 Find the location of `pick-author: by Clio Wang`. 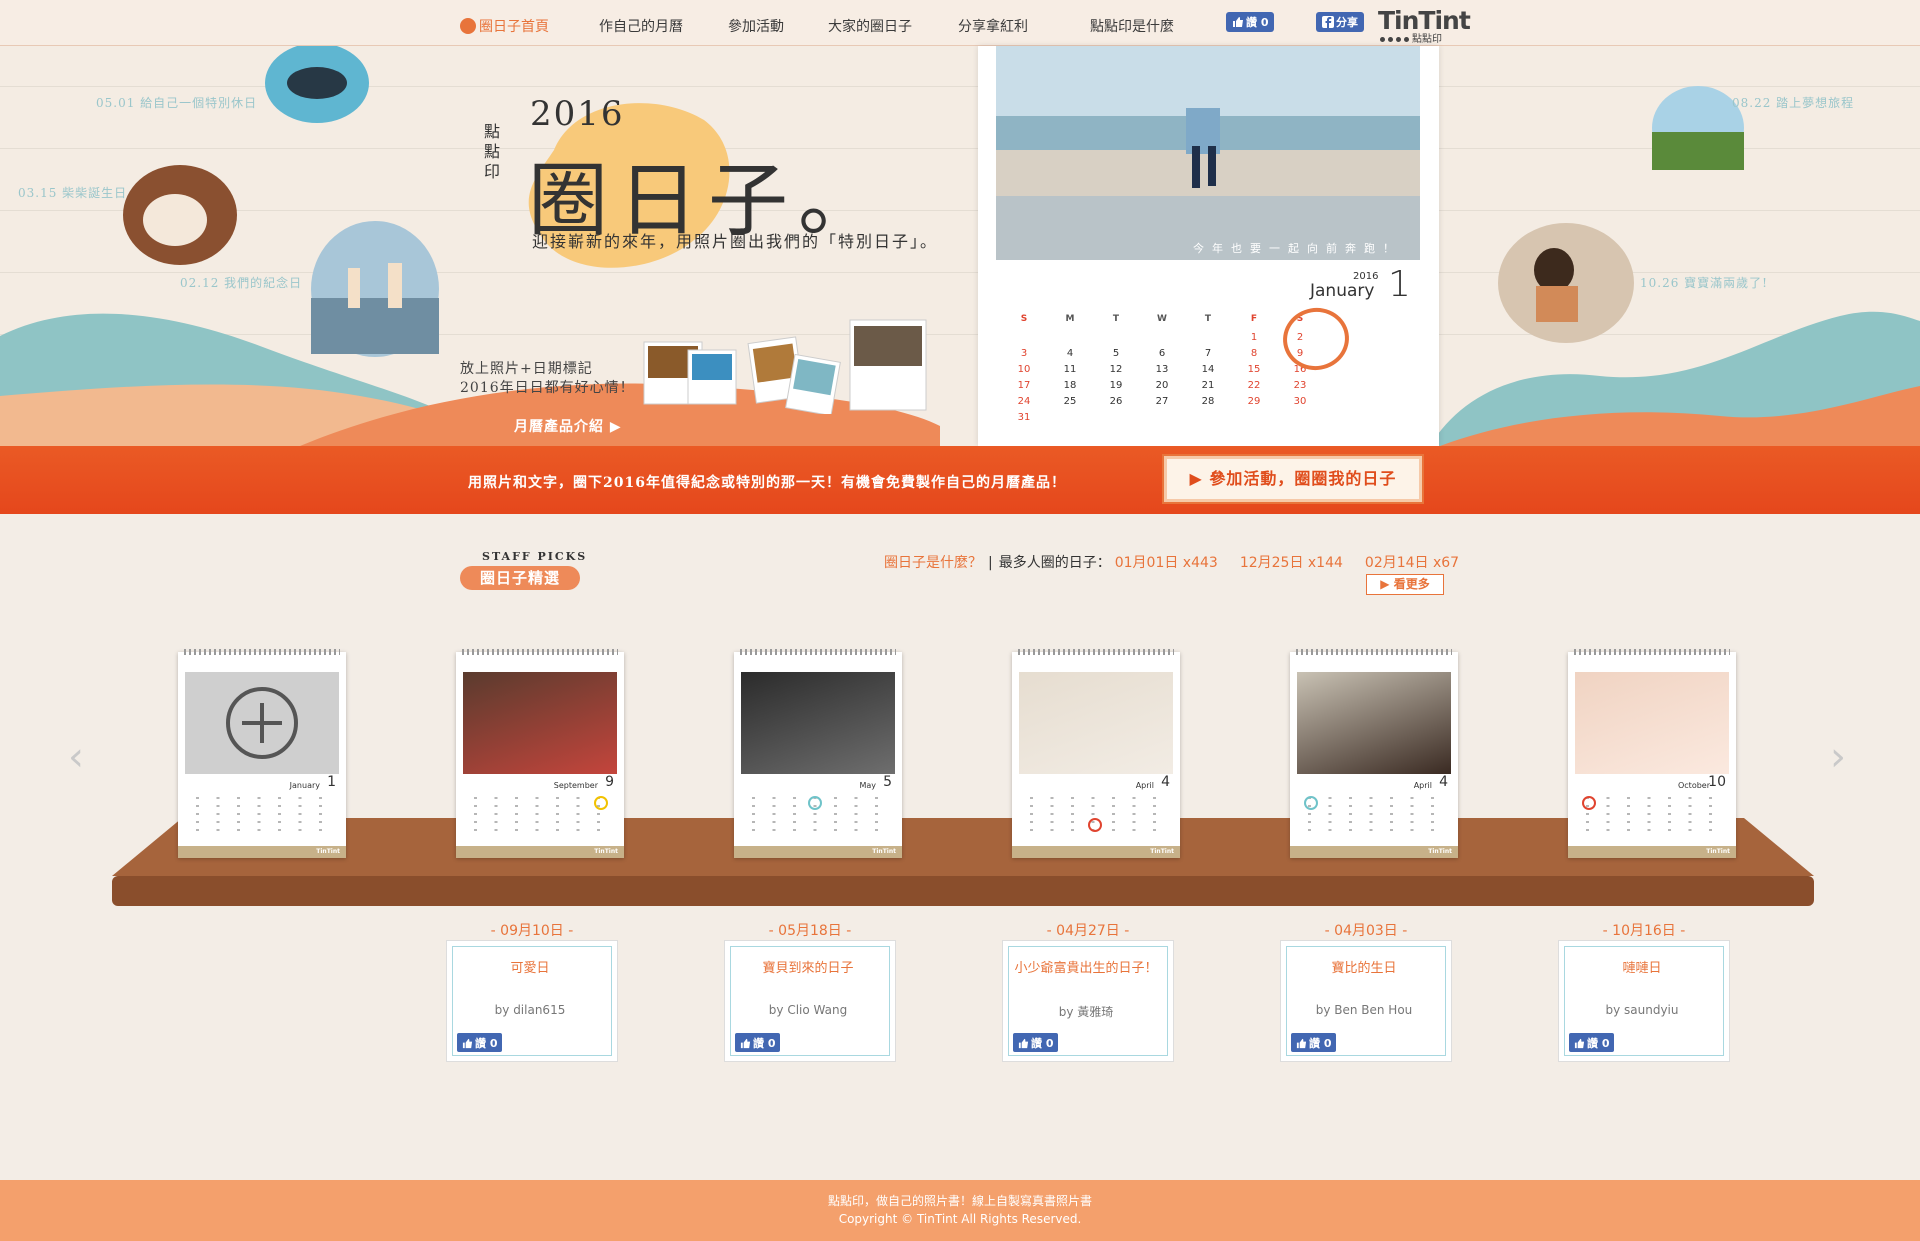

pick-author: by Clio Wang is located at coordinates (808, 1010).